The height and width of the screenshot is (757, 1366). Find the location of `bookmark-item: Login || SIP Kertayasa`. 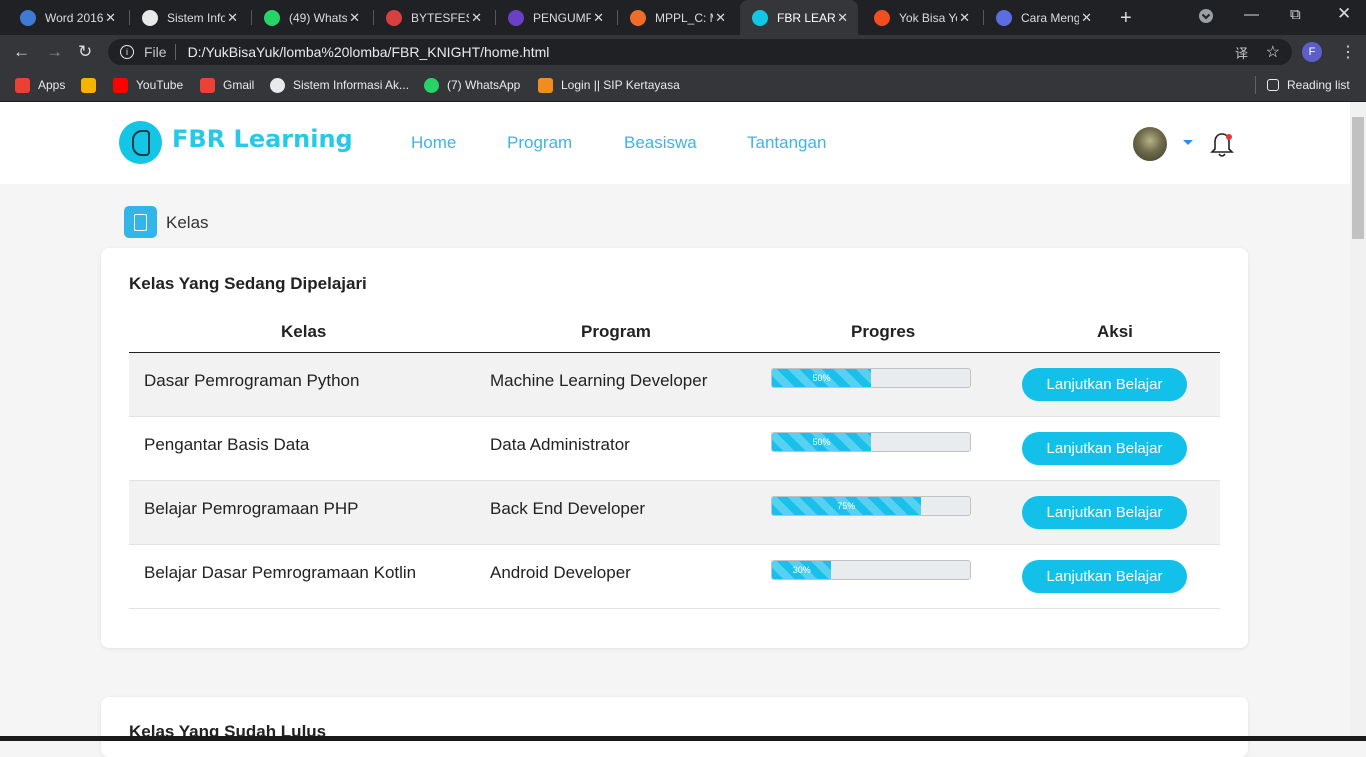

bookmark-item: Login || SIP Kertayasa is located at coordinates (609, 85).